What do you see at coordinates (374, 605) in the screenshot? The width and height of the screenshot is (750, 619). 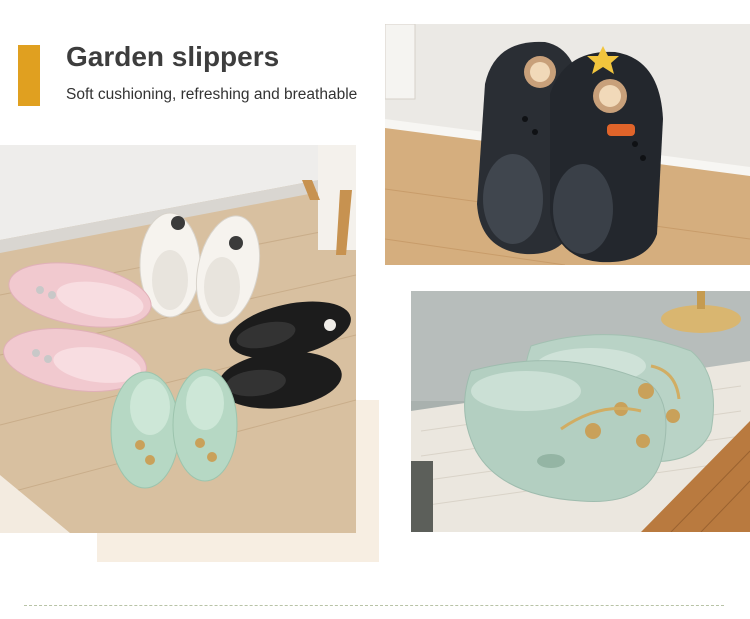 I see `dashed-divider` at bounding box center [374, 605].